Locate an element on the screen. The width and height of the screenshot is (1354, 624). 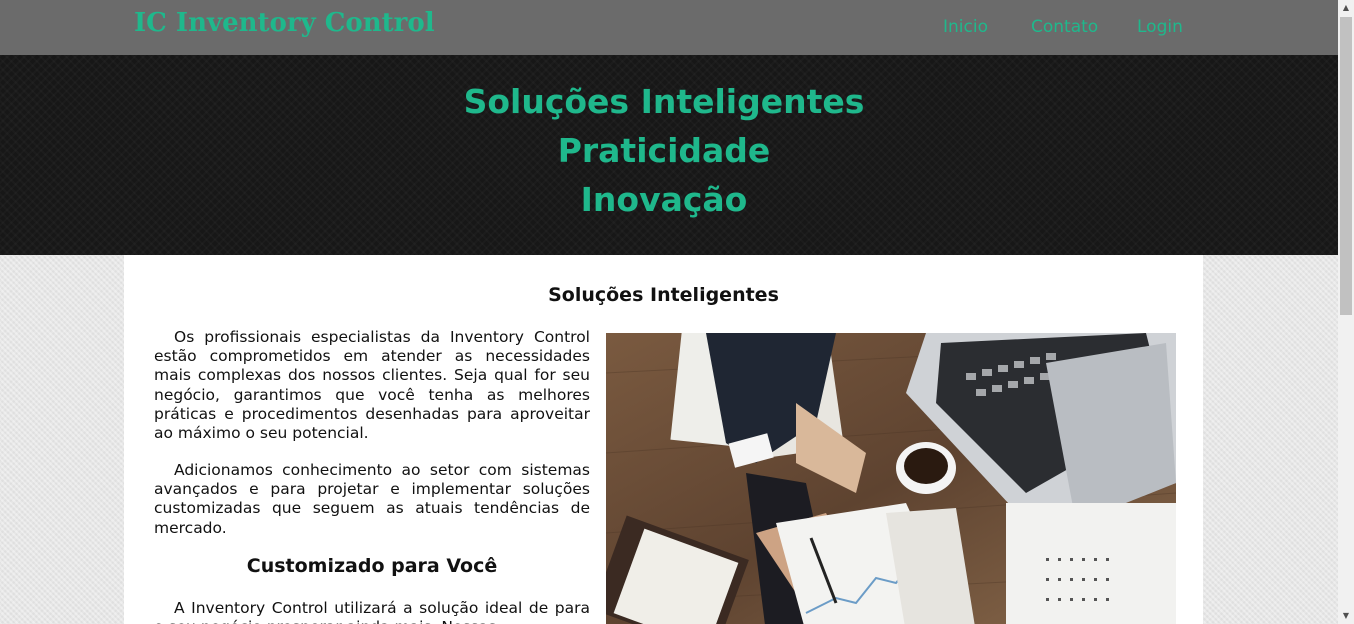
scroll-up-icon: ▲ is located at coordinates (1346, 8).